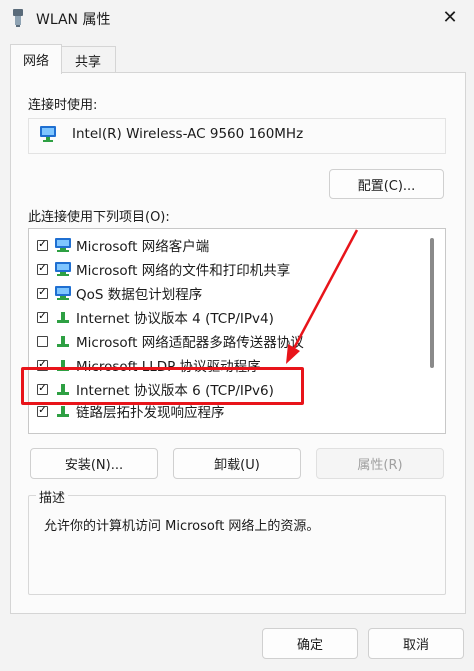 This screenshot has width=474, height=671. Describe the element at coordinates (18, 18) in the screenshot. I see `network-adapter-icon` at that location.